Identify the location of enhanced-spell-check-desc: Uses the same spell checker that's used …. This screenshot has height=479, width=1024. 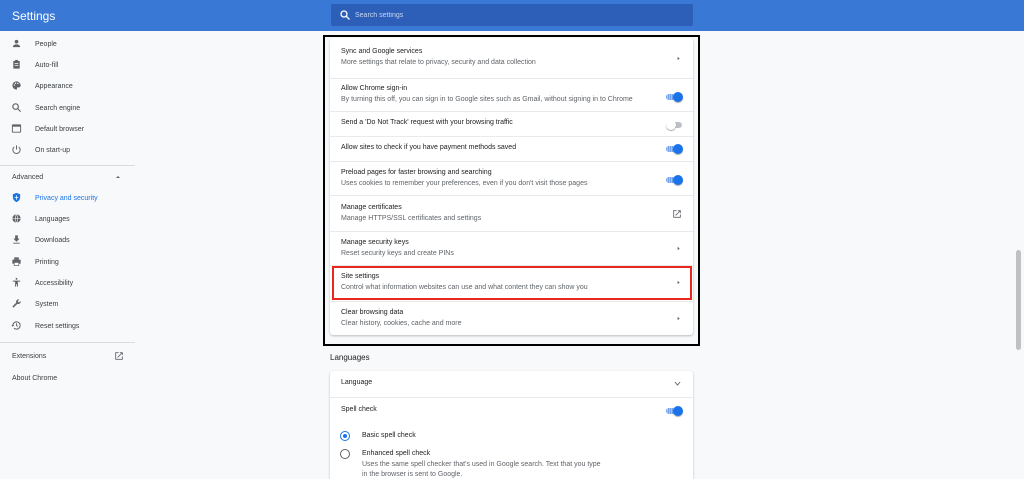
(481, 464).